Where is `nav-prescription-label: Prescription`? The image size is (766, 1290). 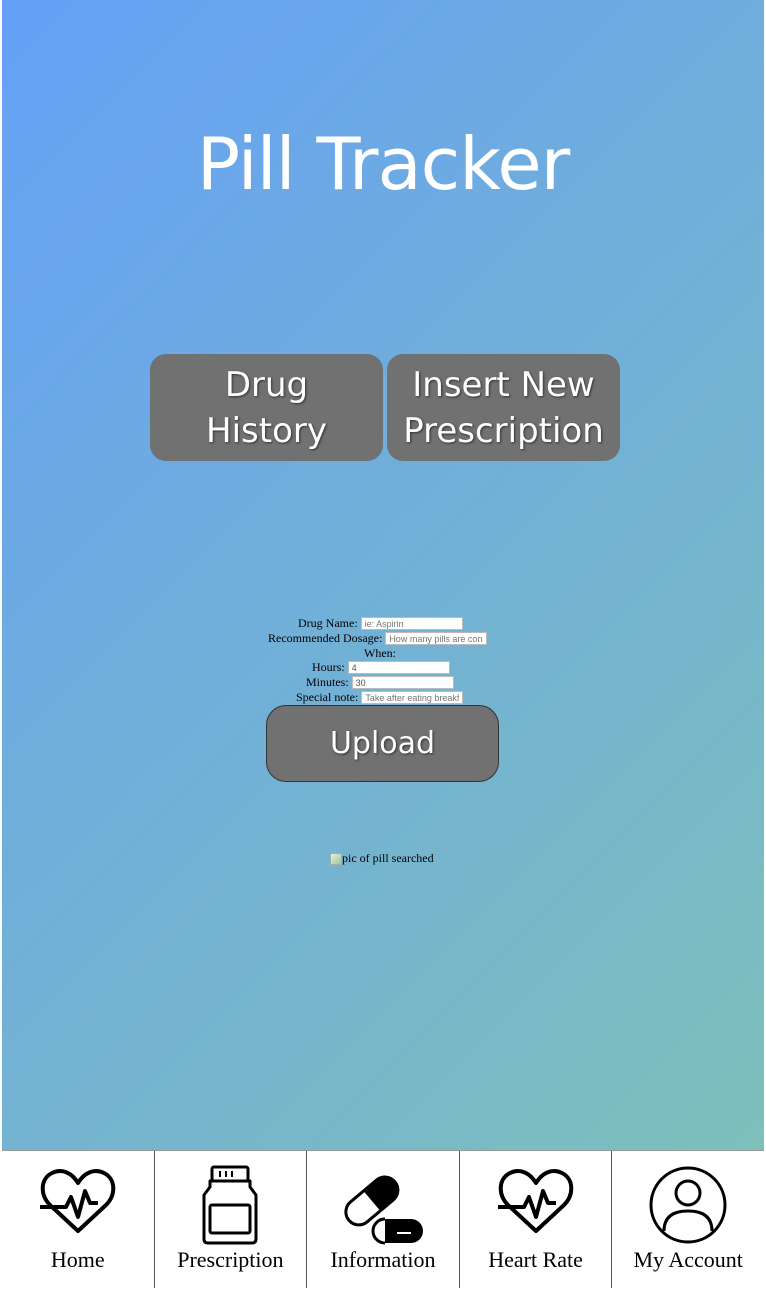 nav-prescription-label: Prescription is located at coordinates (230, 1259).